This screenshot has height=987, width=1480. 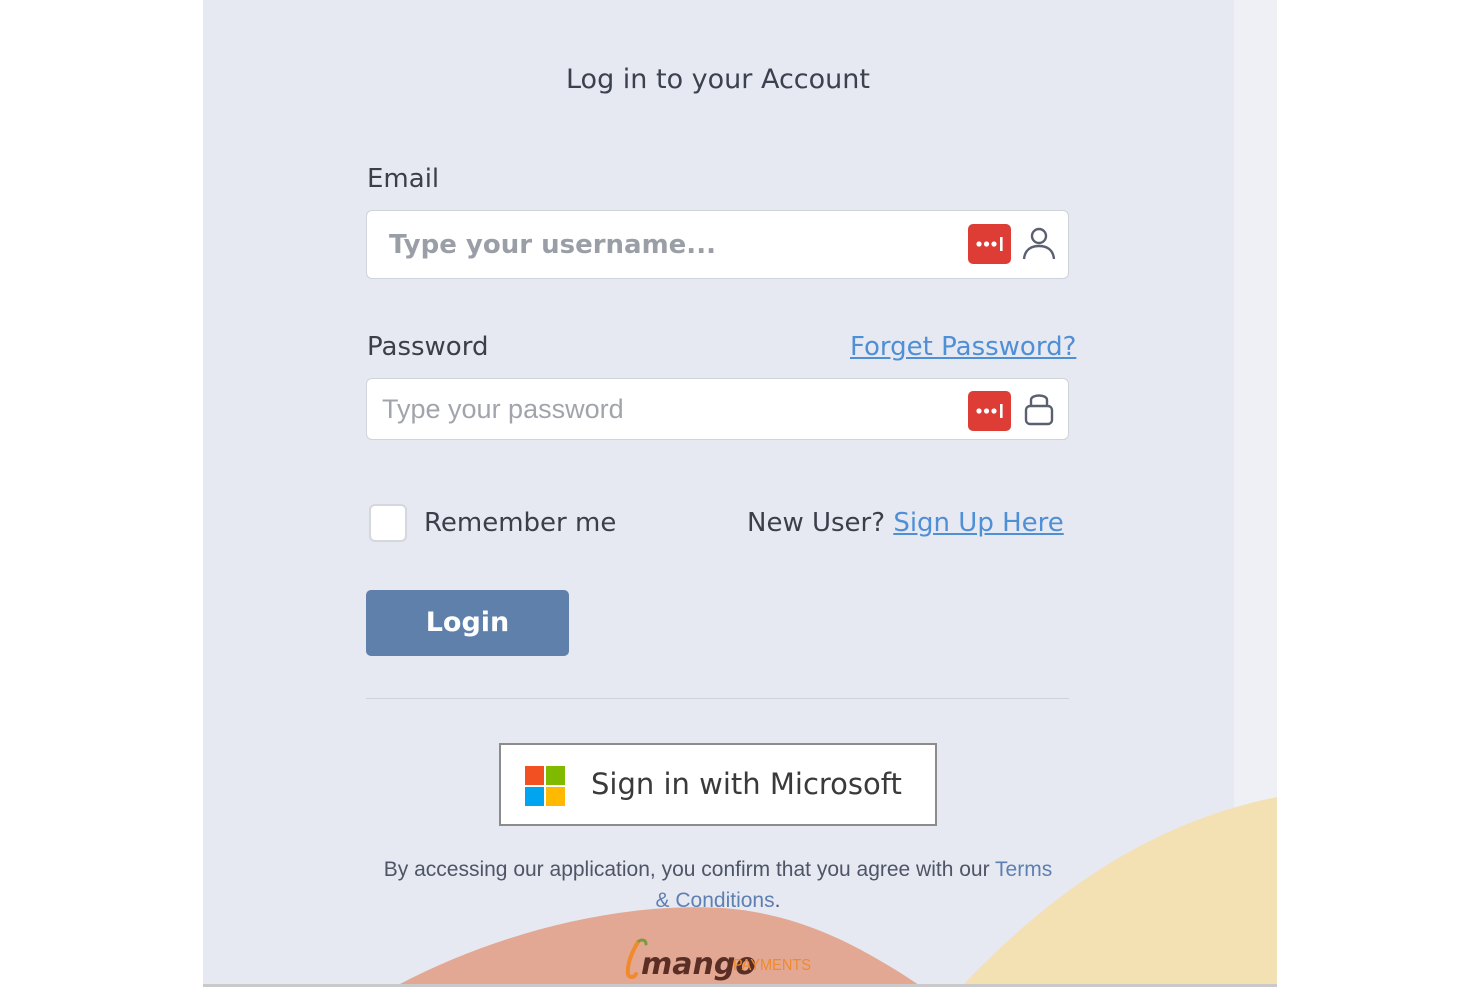 I want to click on signup-row: New User? Sign Up Here, so click(x=905, y=523).